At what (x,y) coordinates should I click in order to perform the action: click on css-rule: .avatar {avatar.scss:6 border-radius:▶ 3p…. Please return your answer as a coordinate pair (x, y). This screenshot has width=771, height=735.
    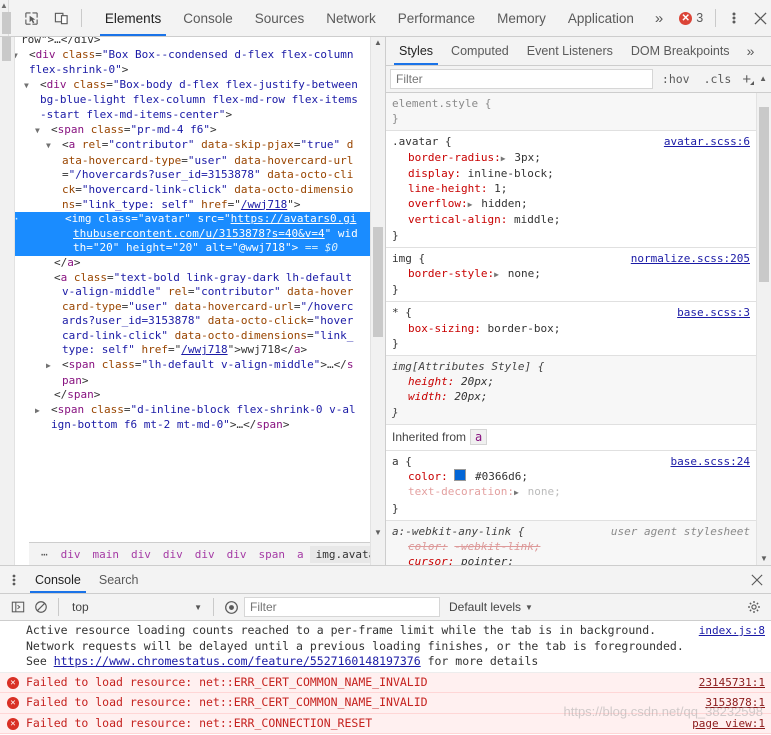
    Looking at the image, I should click on (571, 189).